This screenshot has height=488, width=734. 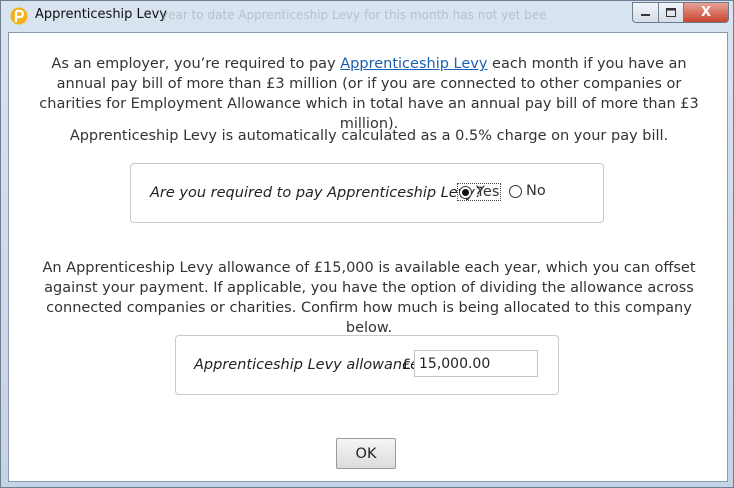 I want to click on minimize-button, so click(x=645, y=12).